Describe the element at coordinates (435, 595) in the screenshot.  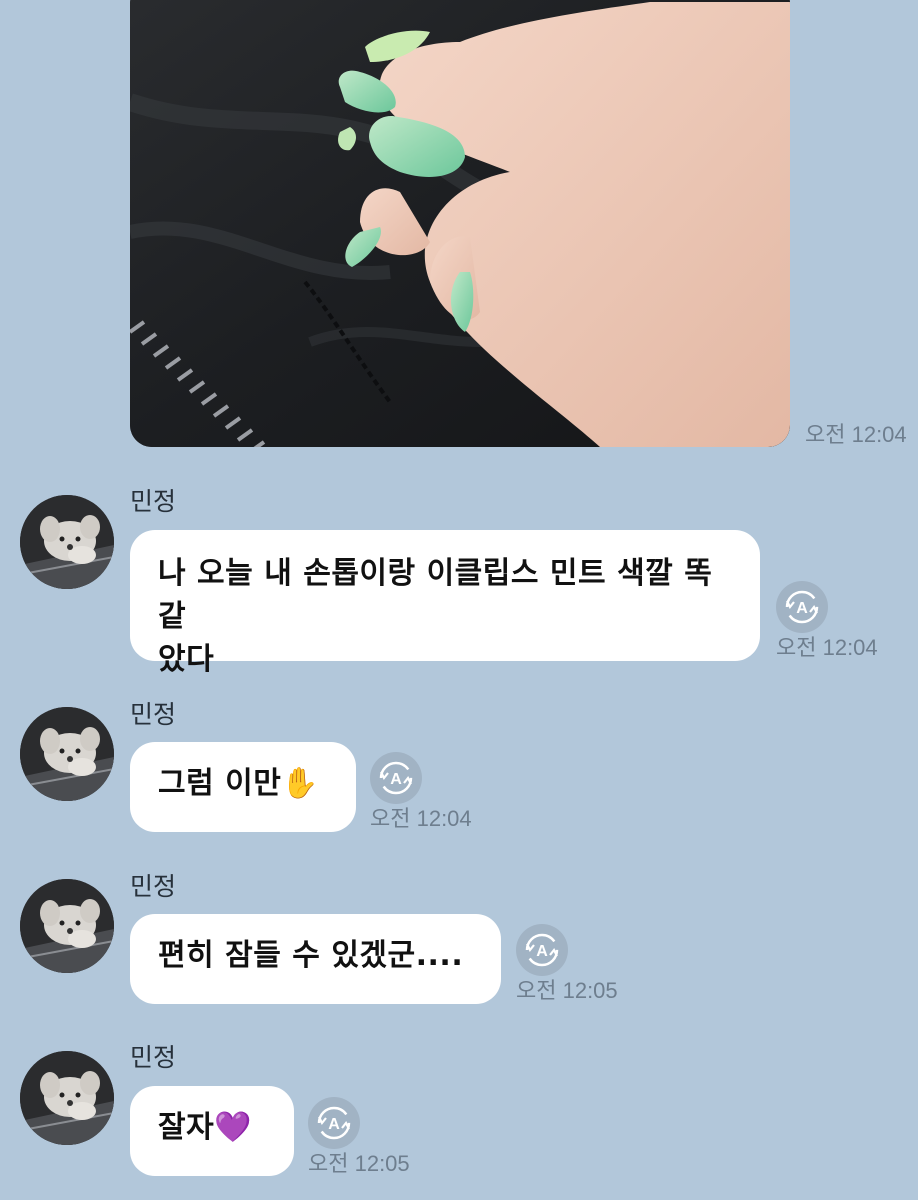
I see `message-text-line1: 나 오늘 내 손톱이랑 이클립스 민트 색깔 똑같` at that location.